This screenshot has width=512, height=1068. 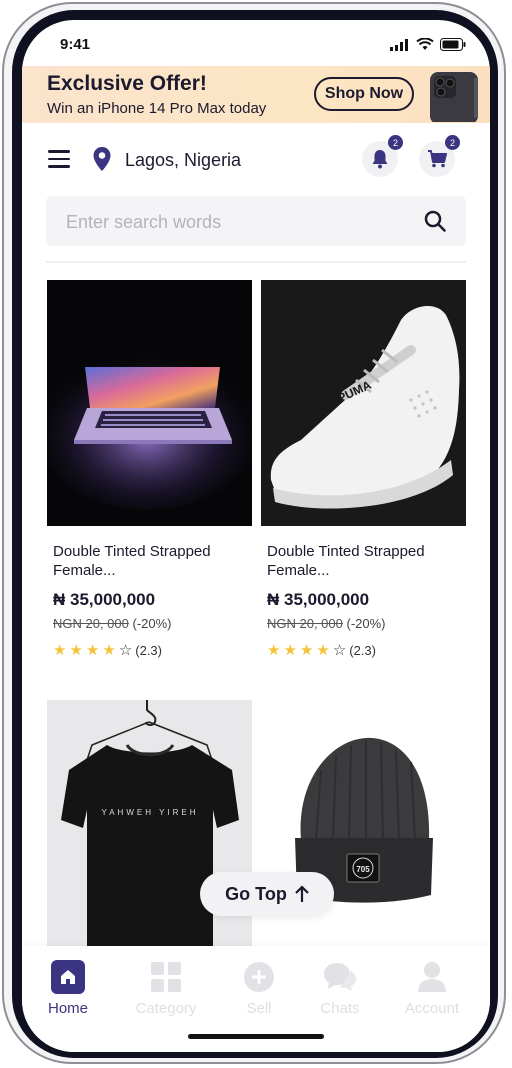 I want to click on tab-chats: Chats, so click(x=340, y=988).